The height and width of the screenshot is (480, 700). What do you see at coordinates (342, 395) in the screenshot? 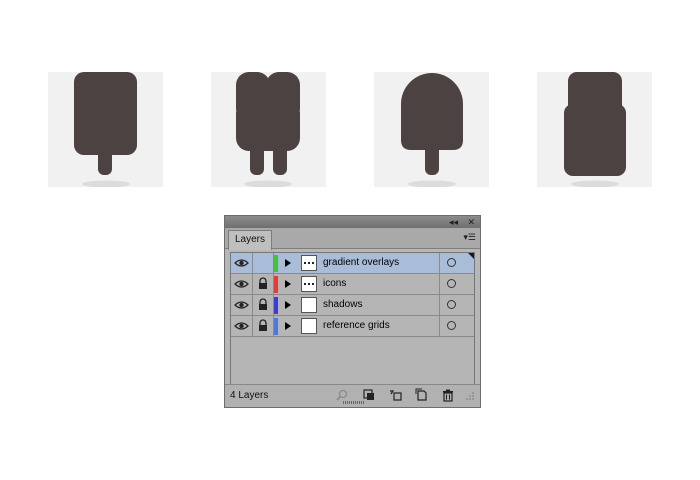
I see `locate-object-icon` at bounding box center [342, 395].